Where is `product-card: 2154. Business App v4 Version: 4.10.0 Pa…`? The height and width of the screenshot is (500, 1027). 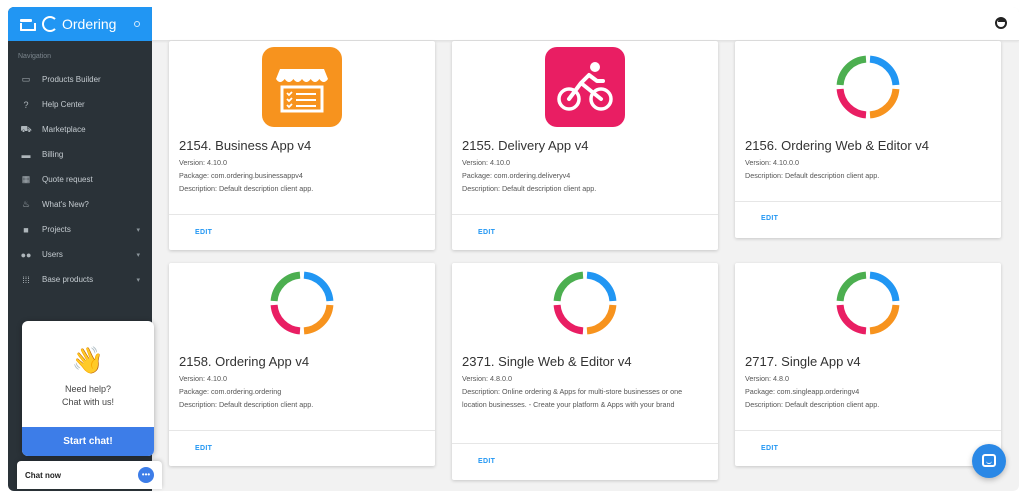 product-card: 2154. Business App v4 Version: 4.10.0 Pa… is located at coordinates (302, 145).